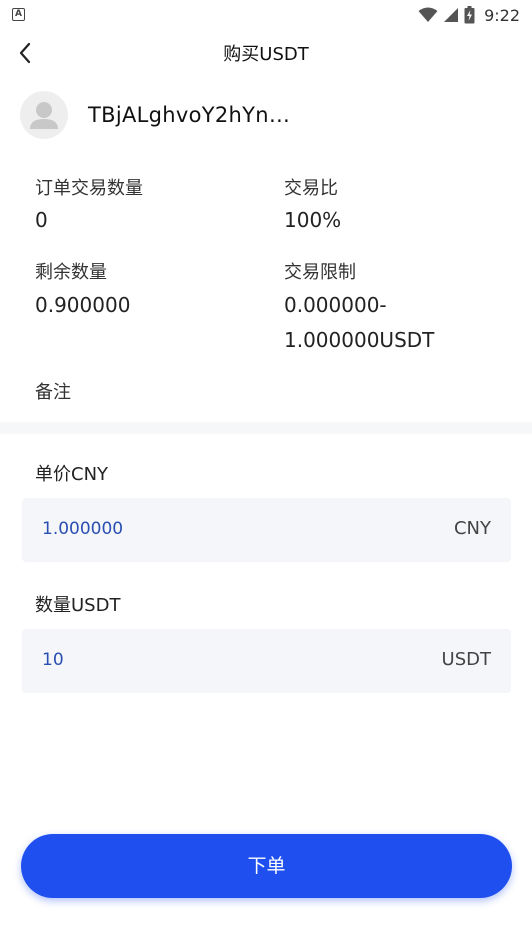 Image resolution: width=532 pixels, height=950 pixels. Describe the element at coordinates (266, 530) in the screenshot. I see `price-field: 1.000000 CNY` at that location.